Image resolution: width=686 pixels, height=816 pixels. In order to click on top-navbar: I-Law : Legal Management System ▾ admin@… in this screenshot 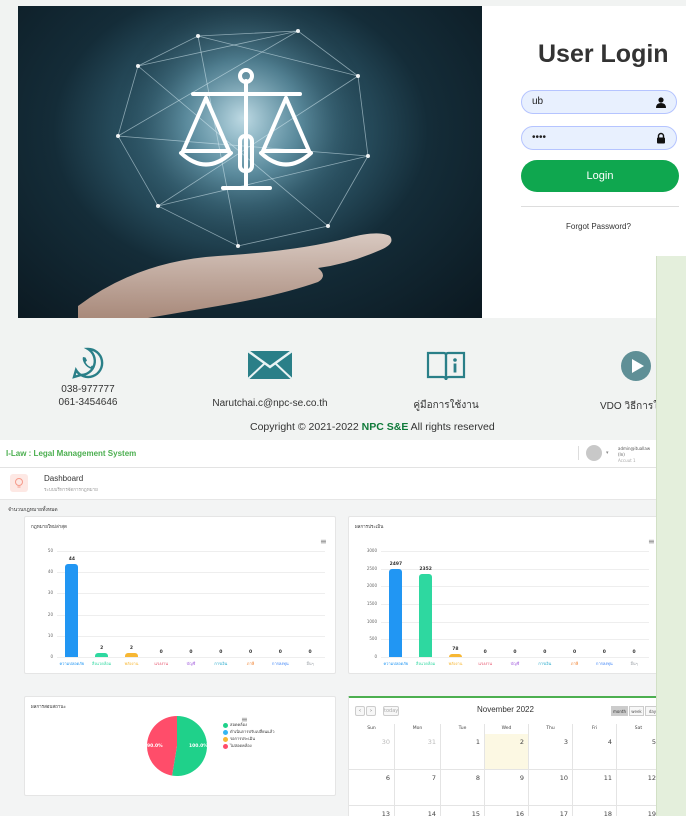, I will do `click(328, 454)`.